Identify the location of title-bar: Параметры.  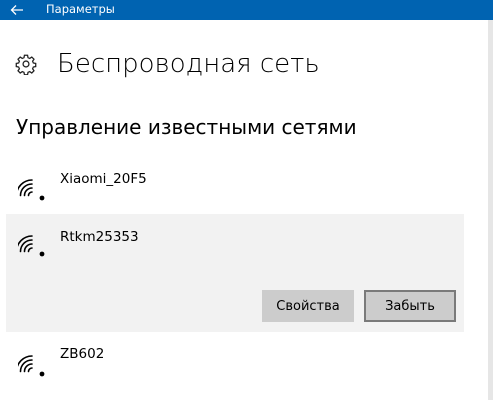
(246, 10).